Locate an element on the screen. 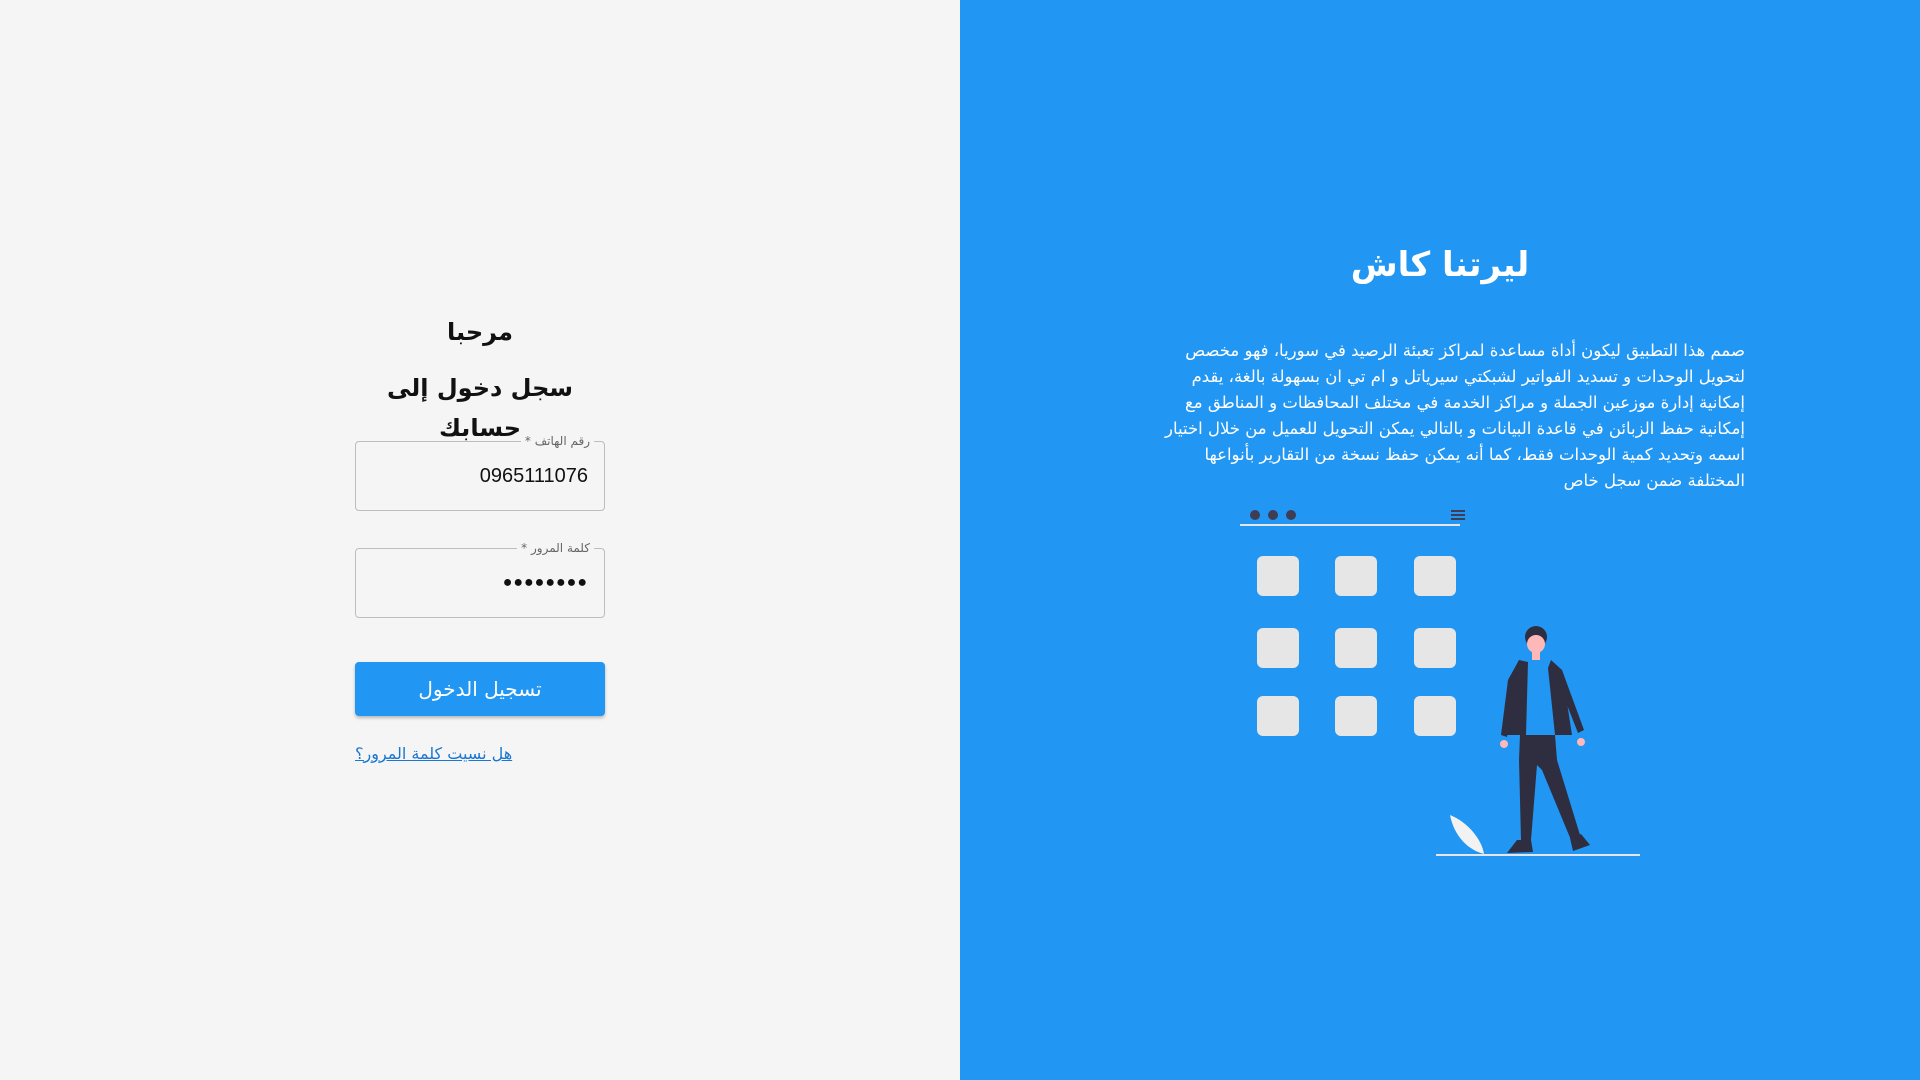  forgot-password-link: هل نسيت كلمة المرور؟ is located at coordinates (480, 753).